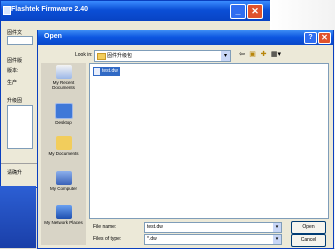 Image resolution: width=335 pixels, height=249 pixels. What do you see at coordinates (101, 56) in the screenshot?
I see `folder-icon` at bounding box center [101, 56].